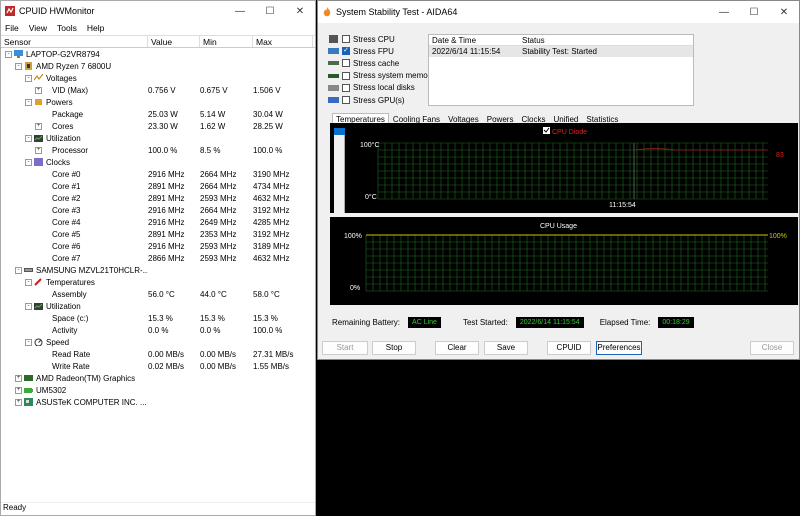 This screenshot has height=516, width=800. I want to click on test-started-value: 2022/6/14 11:15:54, so click(549, 322).